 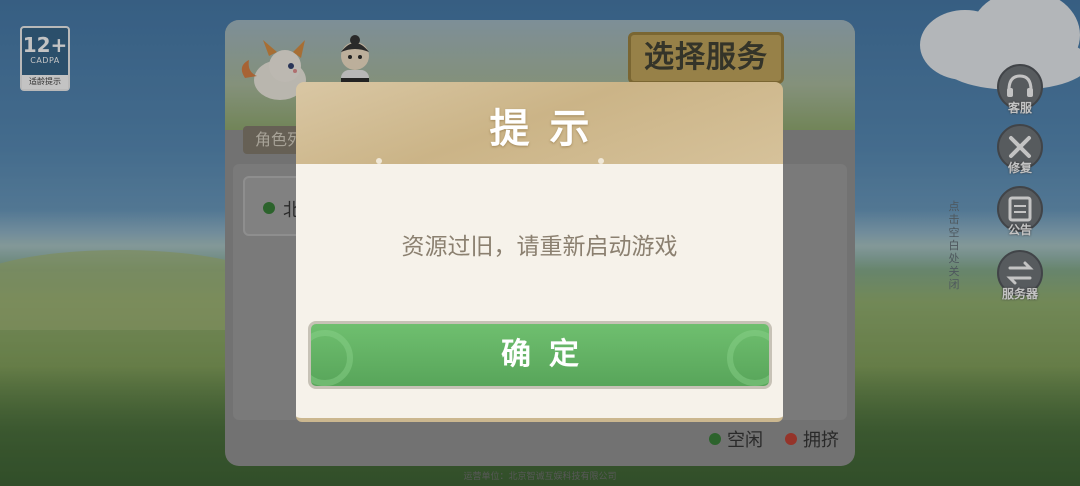 I want to click on dialog-message: 资源过旧，请重新启动游戏, so click(x=539, y=247).